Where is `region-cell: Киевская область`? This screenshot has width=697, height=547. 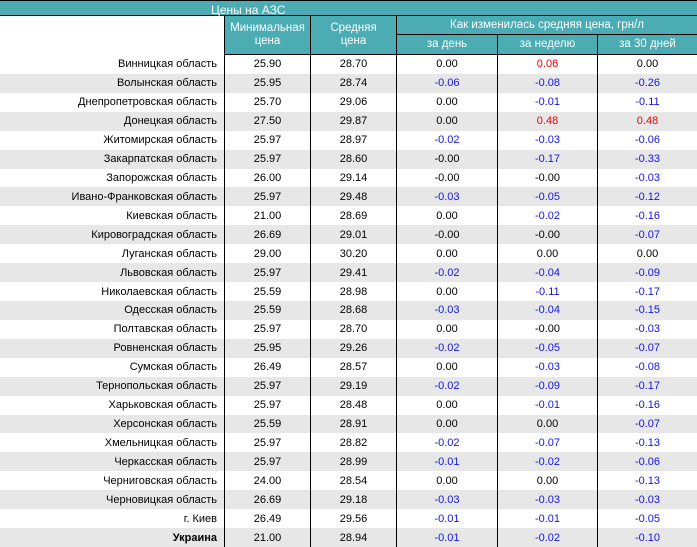
region-cell: Киевская область is located at coordinates (171, 215).